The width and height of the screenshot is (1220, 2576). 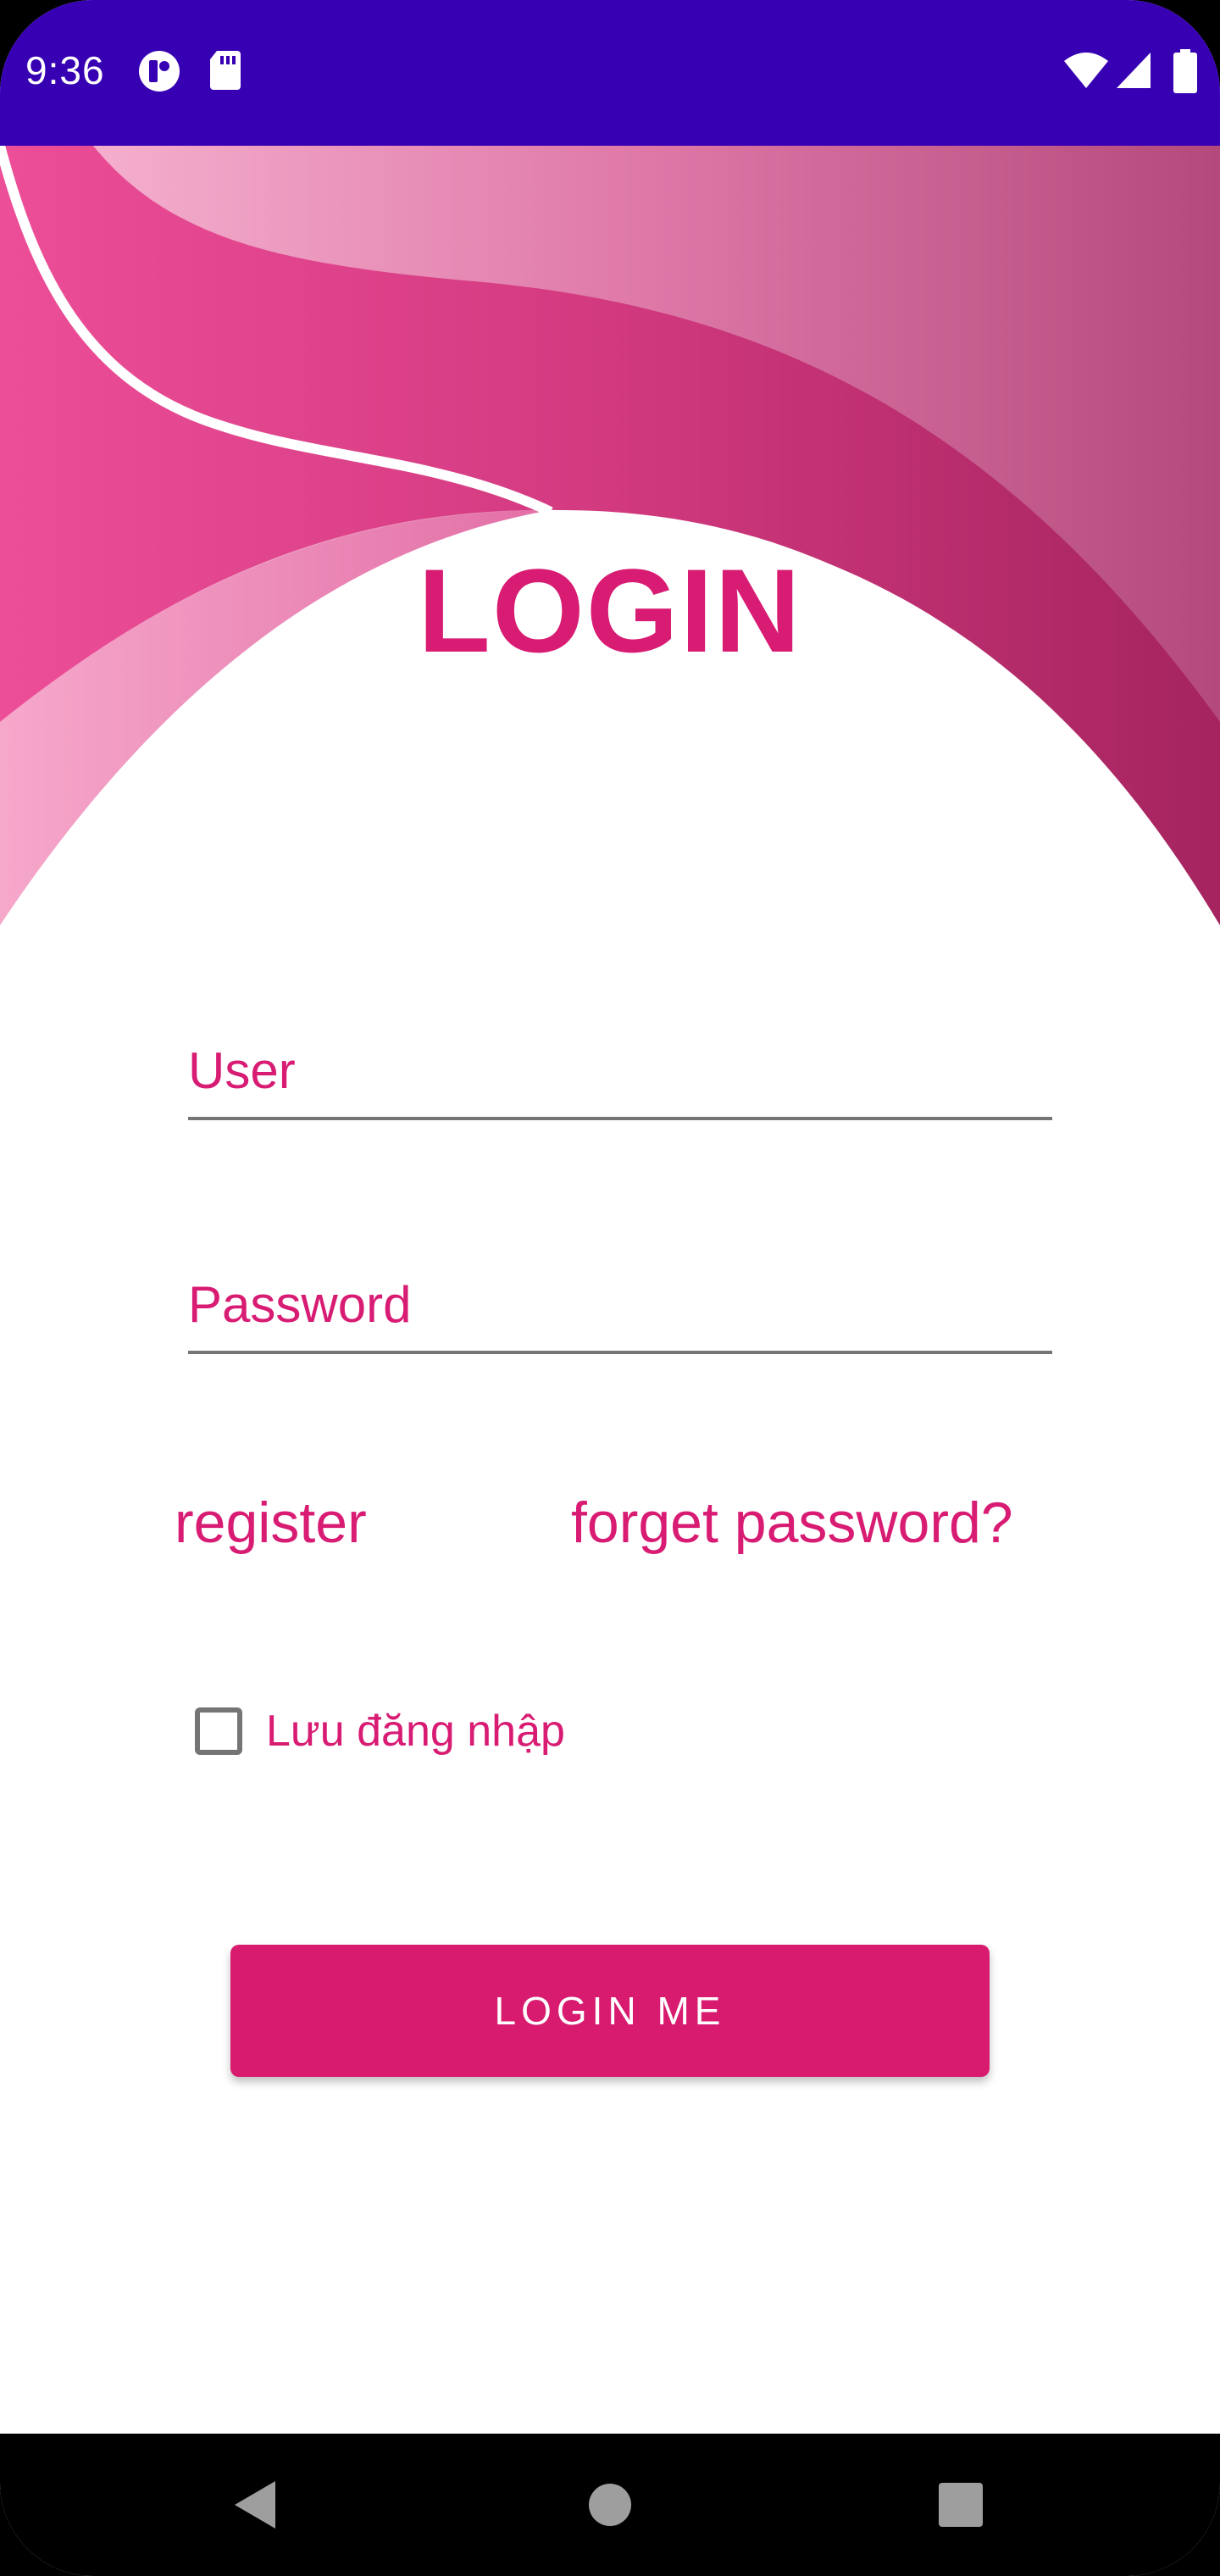 I want to click on back-icon, so click(x=255, y=2505).